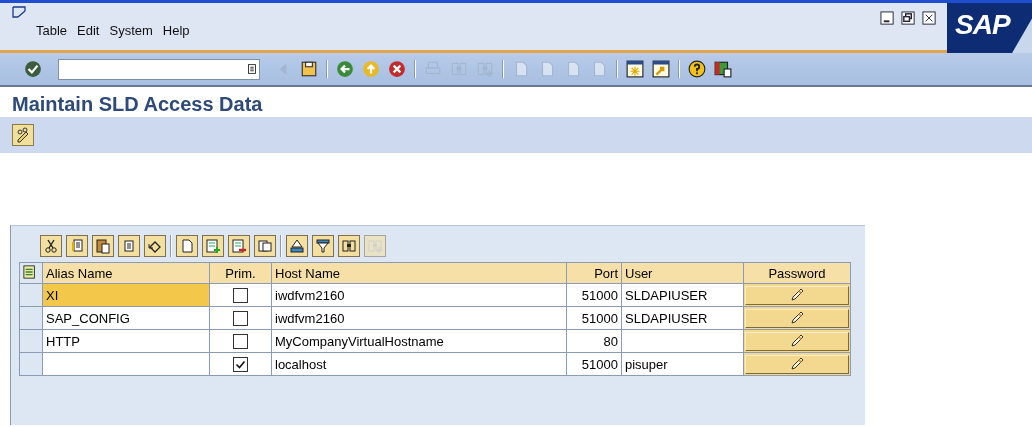 This screenshot has width=1032, height=427. I want to click on column-header: Password, so click(797, 273).